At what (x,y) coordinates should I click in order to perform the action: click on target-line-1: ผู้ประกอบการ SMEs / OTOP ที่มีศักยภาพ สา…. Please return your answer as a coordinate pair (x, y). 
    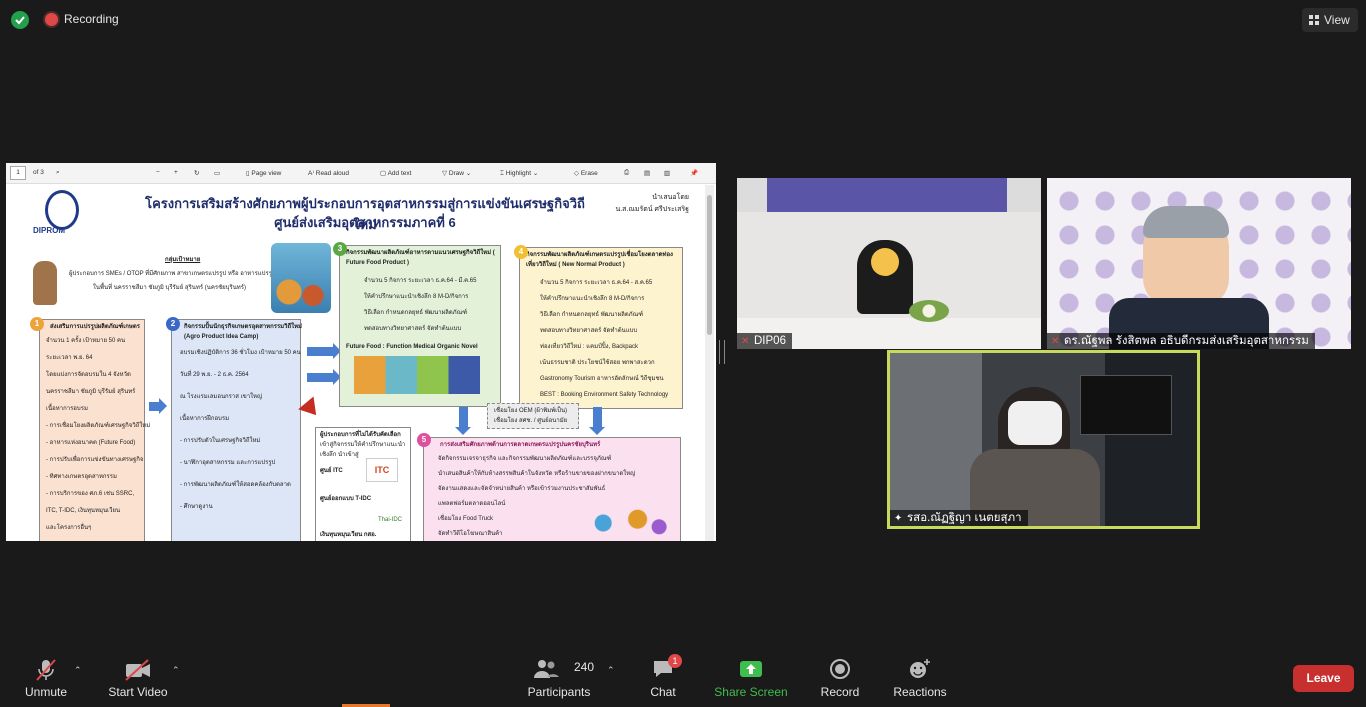
    Looking at the image, I should click on (172, 274).